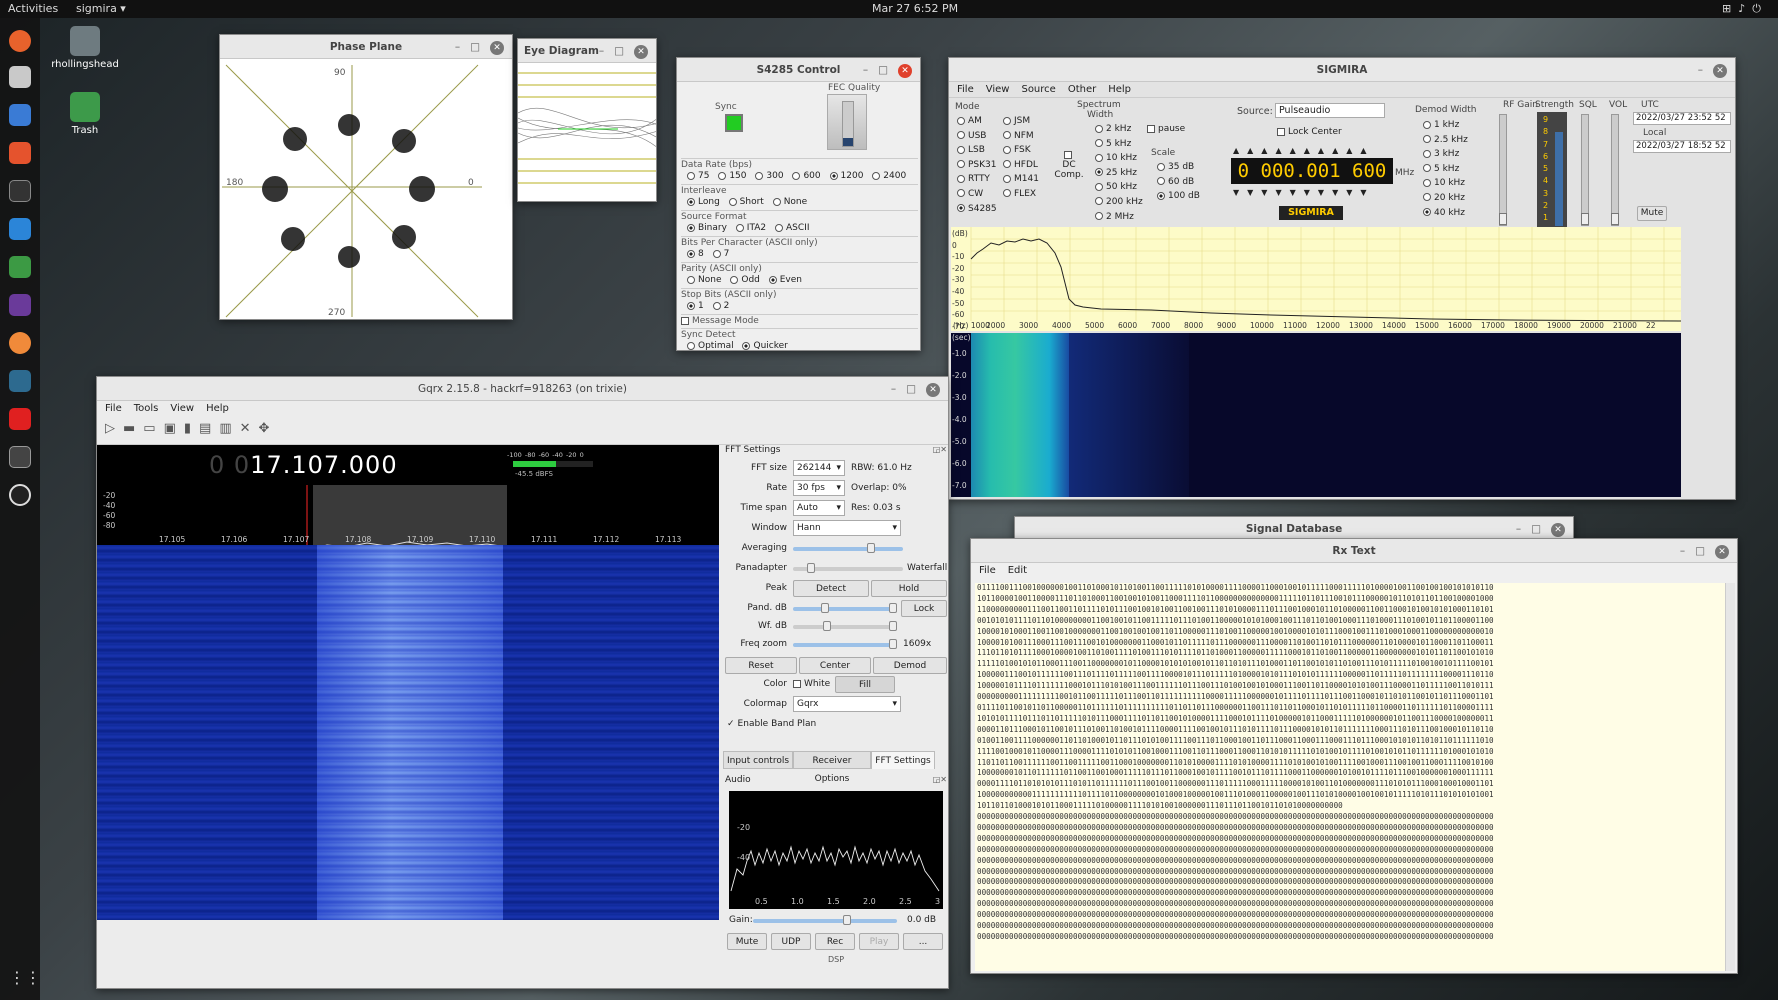 The image size is (1778, 1000). Describe the element at coordinates (940, 449) in the screenshot. I see `dock-controls-icon: ◲✕` at that location.